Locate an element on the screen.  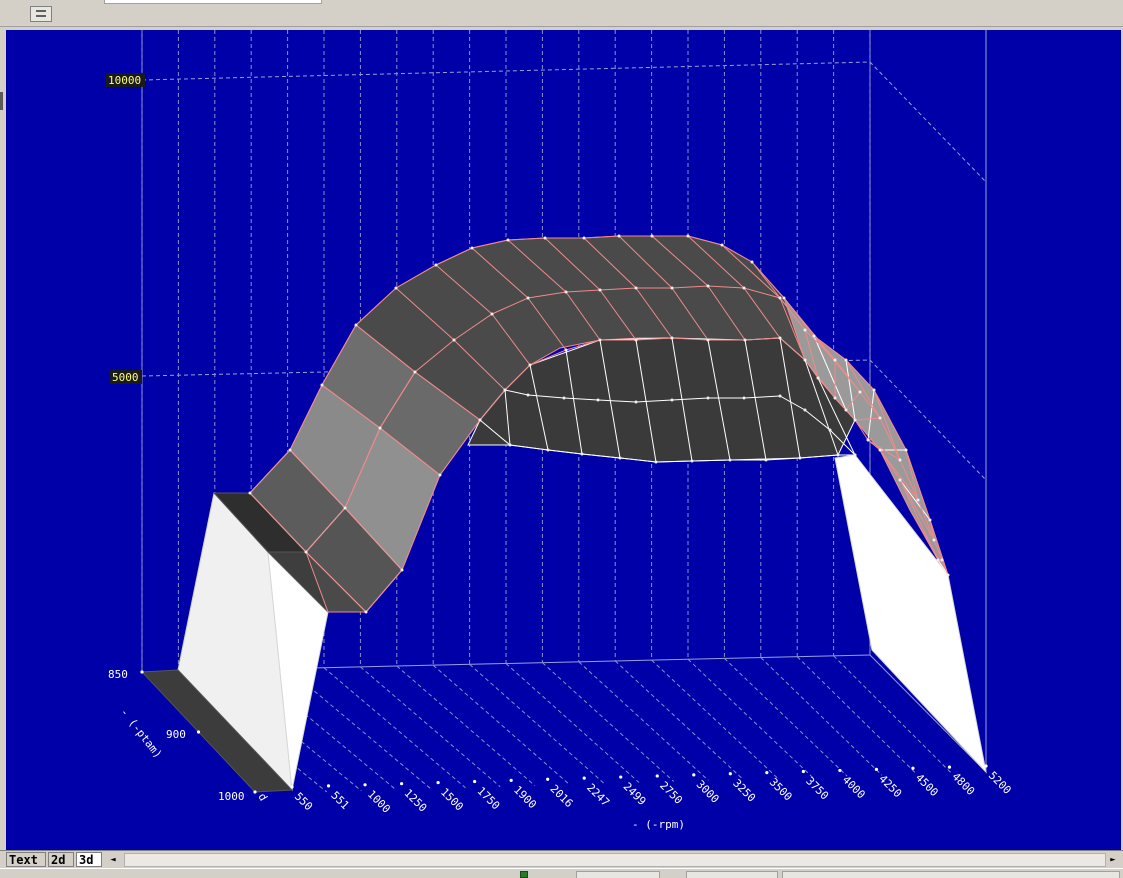
x-tick-label: 2499 is located at coordinates (635, 794).